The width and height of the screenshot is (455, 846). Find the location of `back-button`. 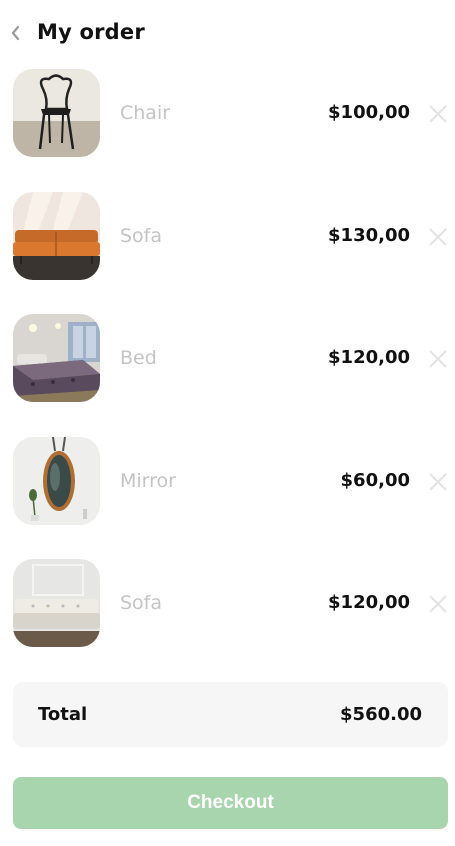

back-button is located at coordinates (16, 33).